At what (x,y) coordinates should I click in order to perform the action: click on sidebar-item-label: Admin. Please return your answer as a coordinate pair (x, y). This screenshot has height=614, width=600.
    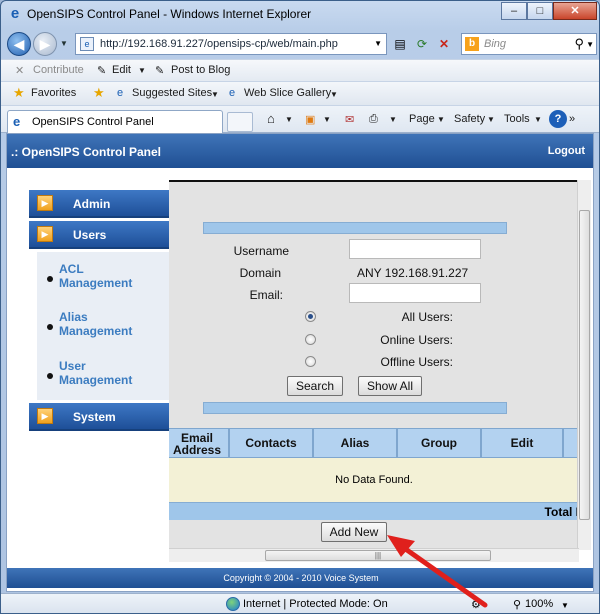
    Looking at the image, I should click on (92, 204).